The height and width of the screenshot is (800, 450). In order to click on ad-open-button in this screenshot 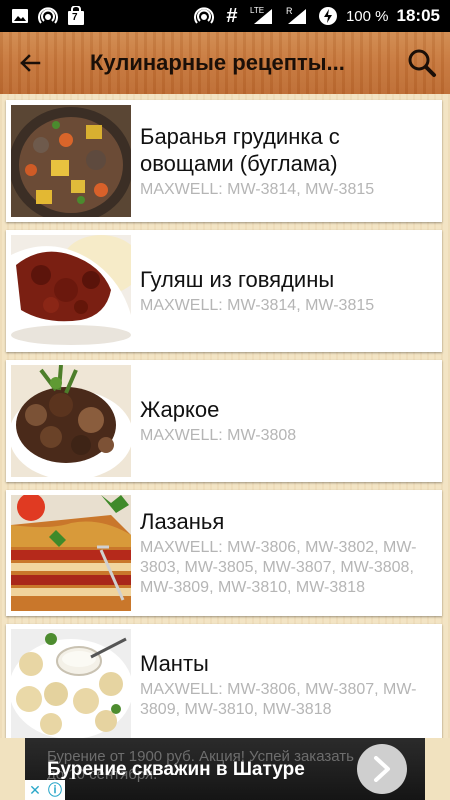, I will do `click(382, 769)`.